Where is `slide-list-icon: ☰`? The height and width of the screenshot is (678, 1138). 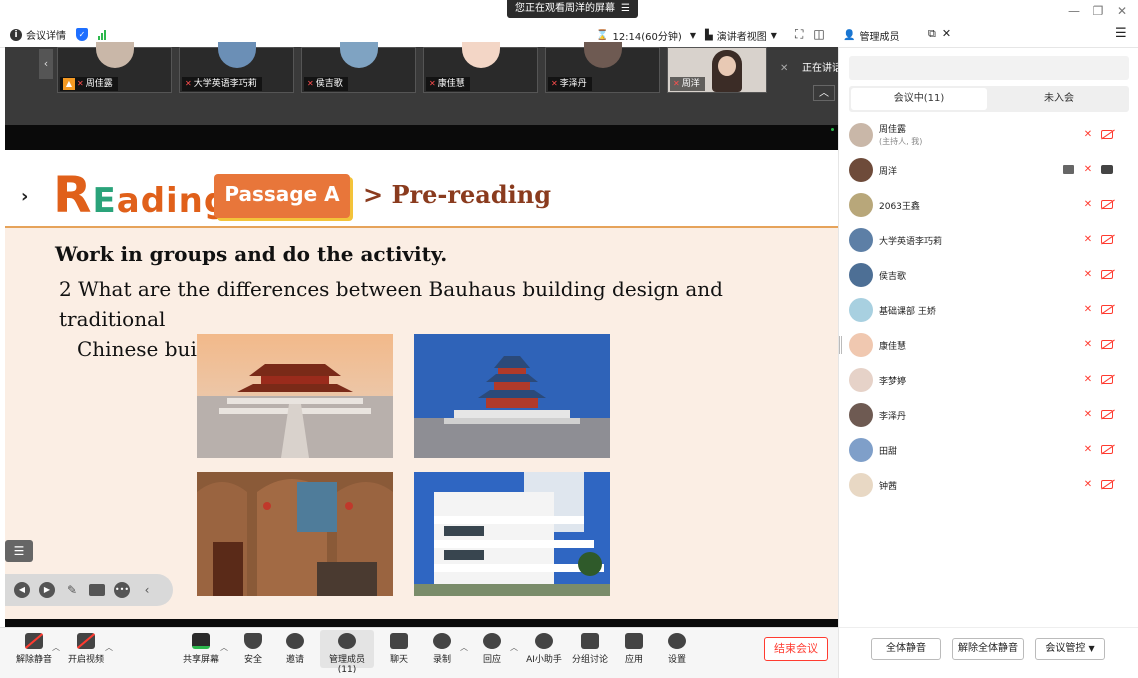
slide-list-icon: ☰ is located at coordinates (19, 551).